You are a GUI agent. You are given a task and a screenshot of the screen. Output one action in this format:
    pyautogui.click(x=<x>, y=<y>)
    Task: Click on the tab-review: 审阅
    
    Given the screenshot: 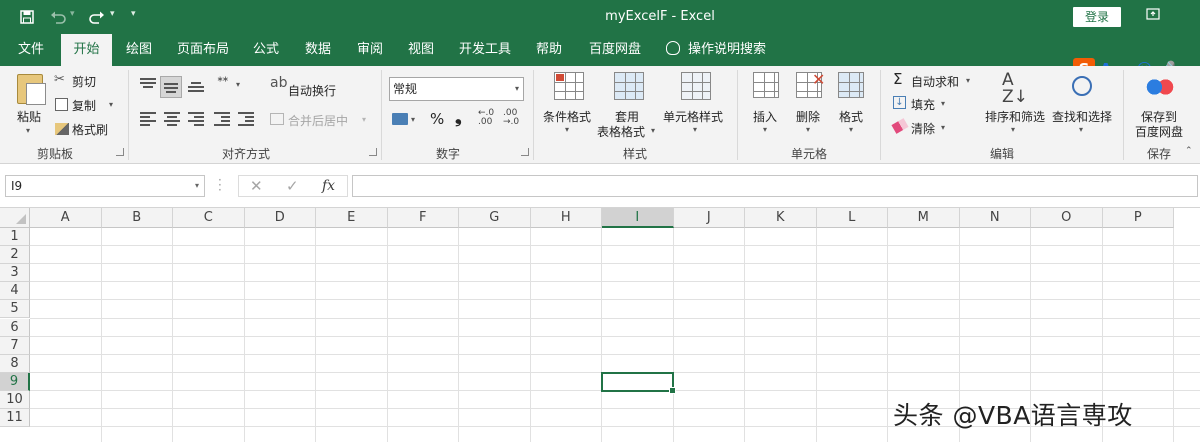 What is the action you would take?
    pyautogui.click(x=370, y=50)
    